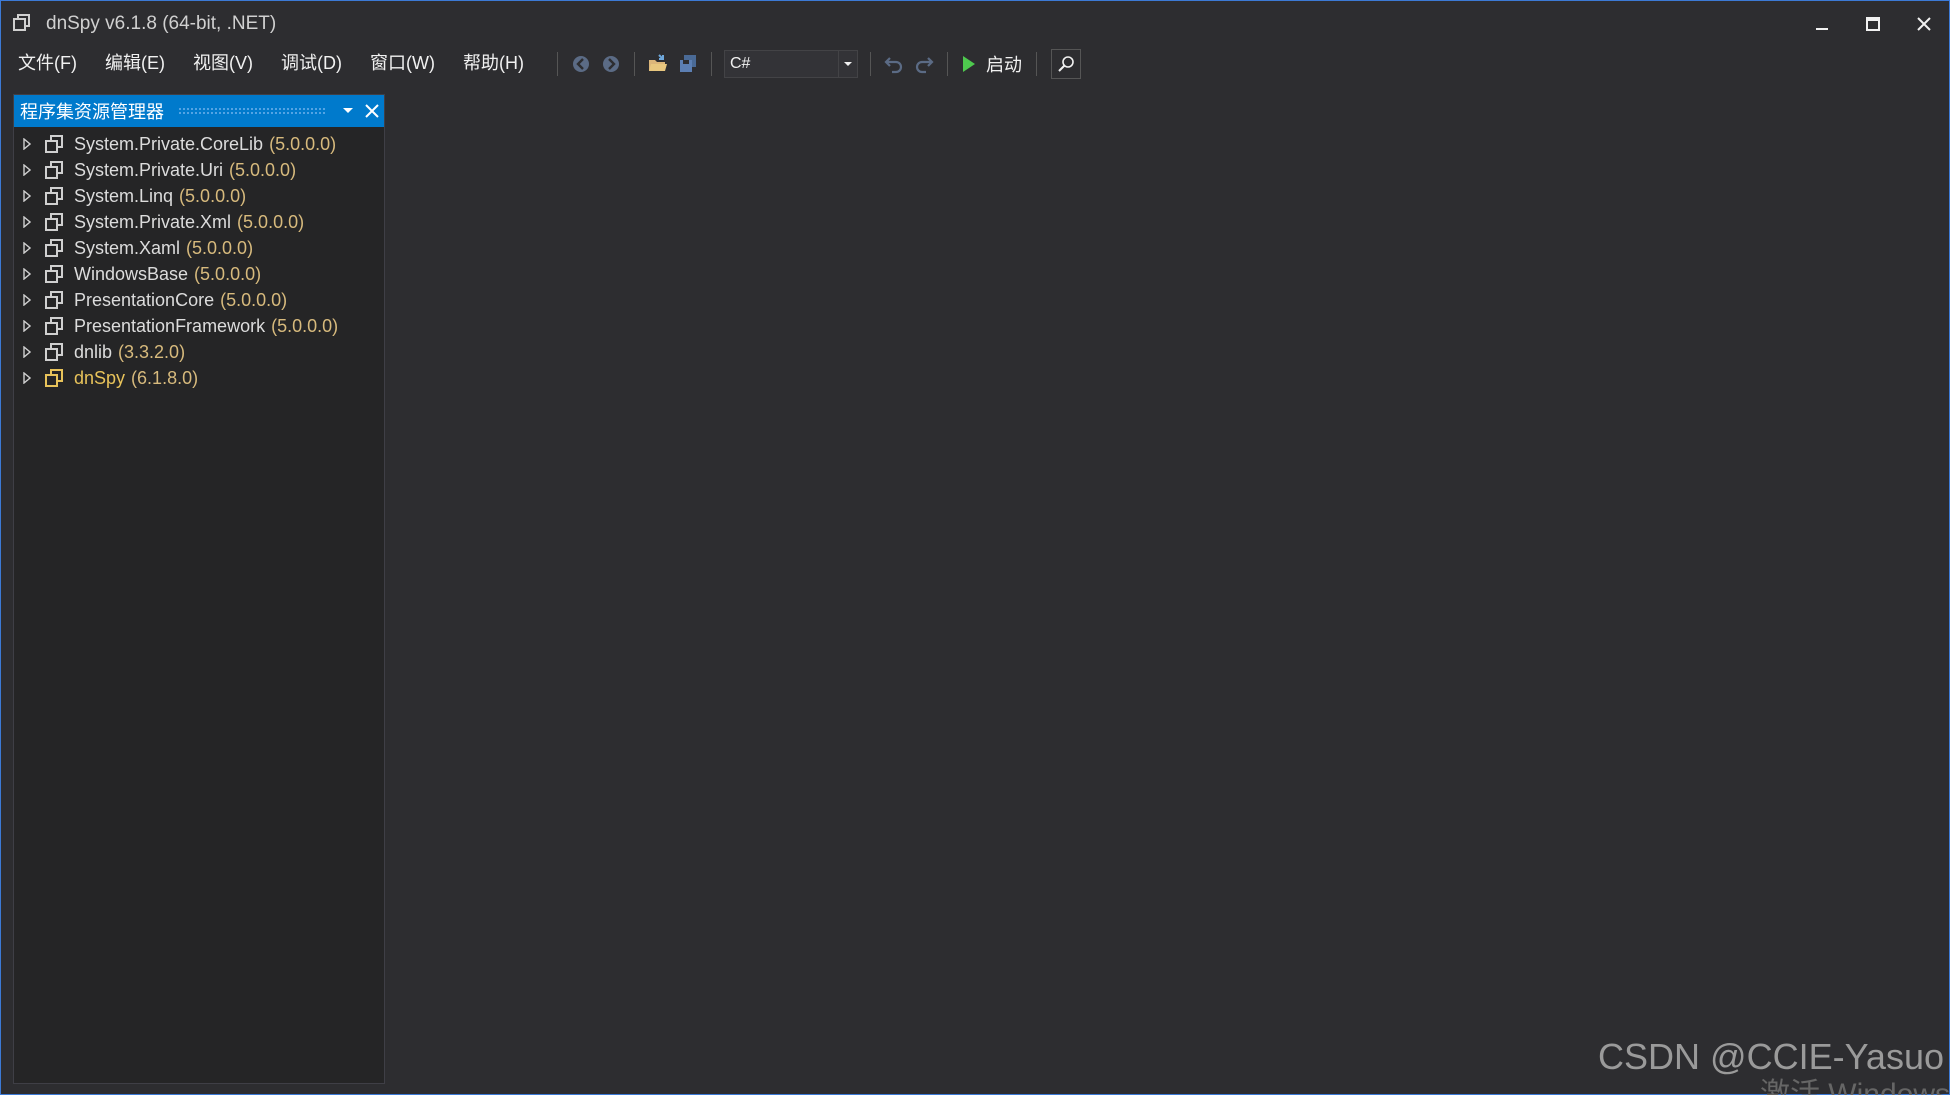  What do you see at coordinates (1821, 24) in the screenshot?
I see `minimize-button` at bounding box center [1821, 24].